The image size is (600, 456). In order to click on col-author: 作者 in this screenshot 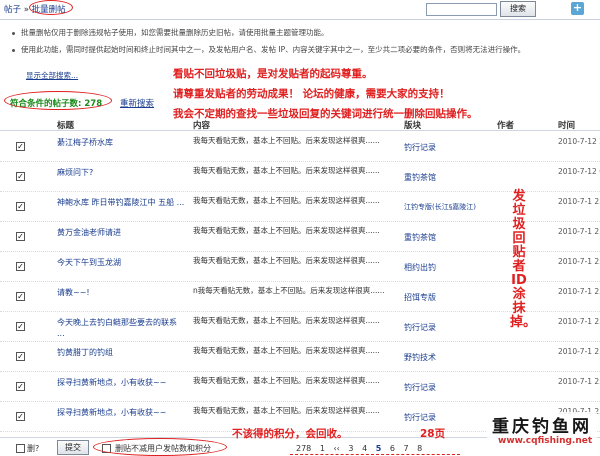, I will do `click(506, 126)`.